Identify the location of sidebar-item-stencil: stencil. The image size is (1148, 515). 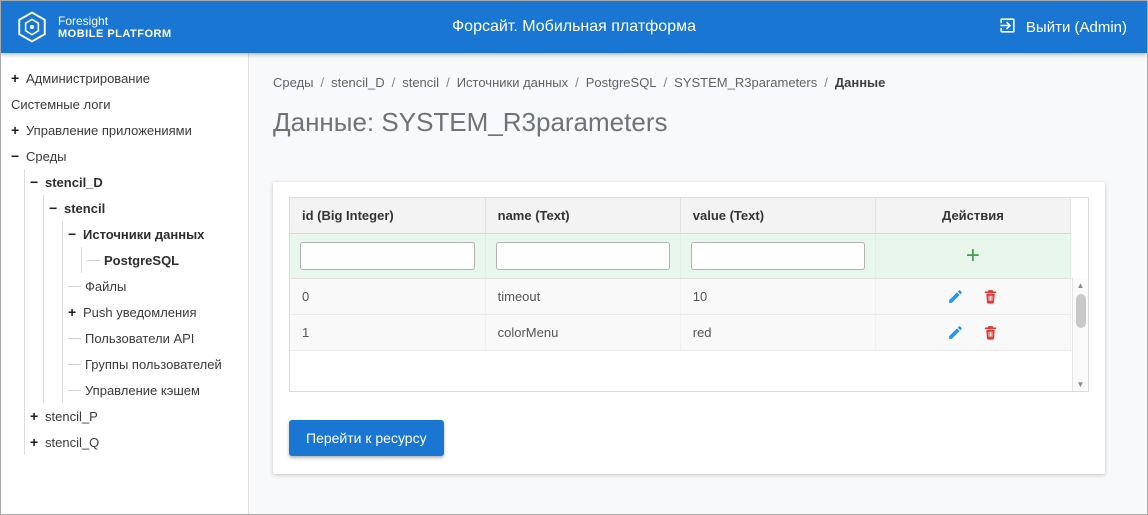
(146, 208).